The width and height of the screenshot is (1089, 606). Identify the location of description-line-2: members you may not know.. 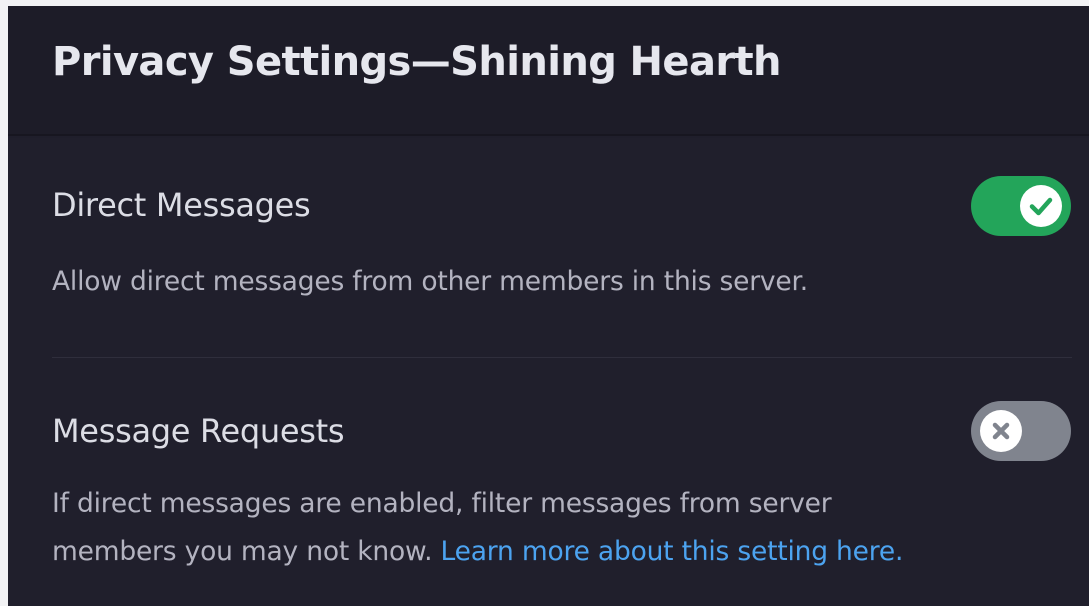
(242, 551).